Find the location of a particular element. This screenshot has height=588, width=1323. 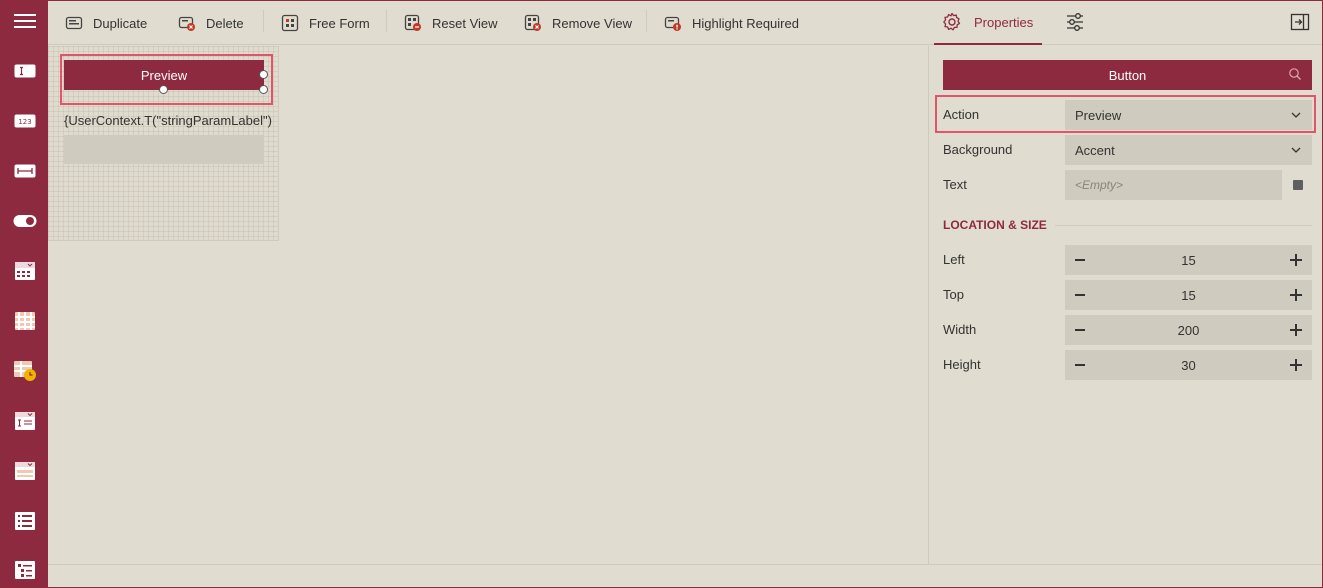

tree-list-icon is located at coordinates (24, 568).